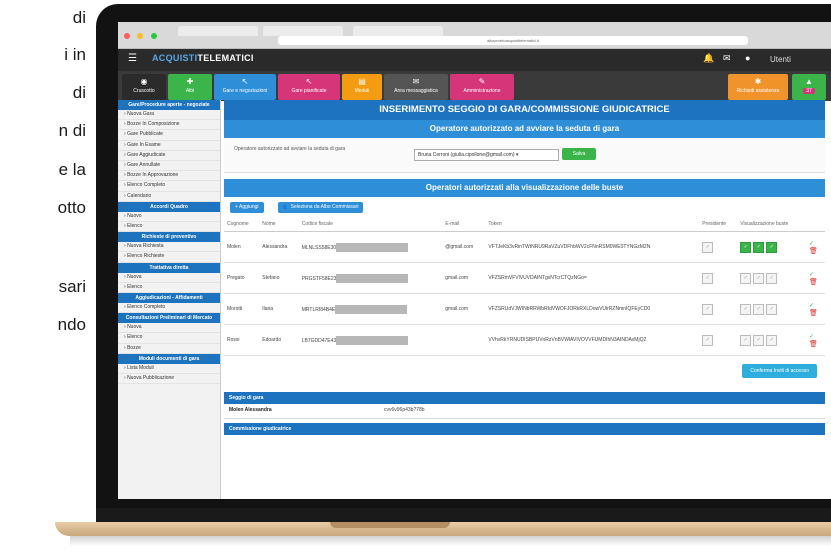  Describe the element at coordinates (286, 207) in the screenshot. I see `users-icon: 👥` at that location.